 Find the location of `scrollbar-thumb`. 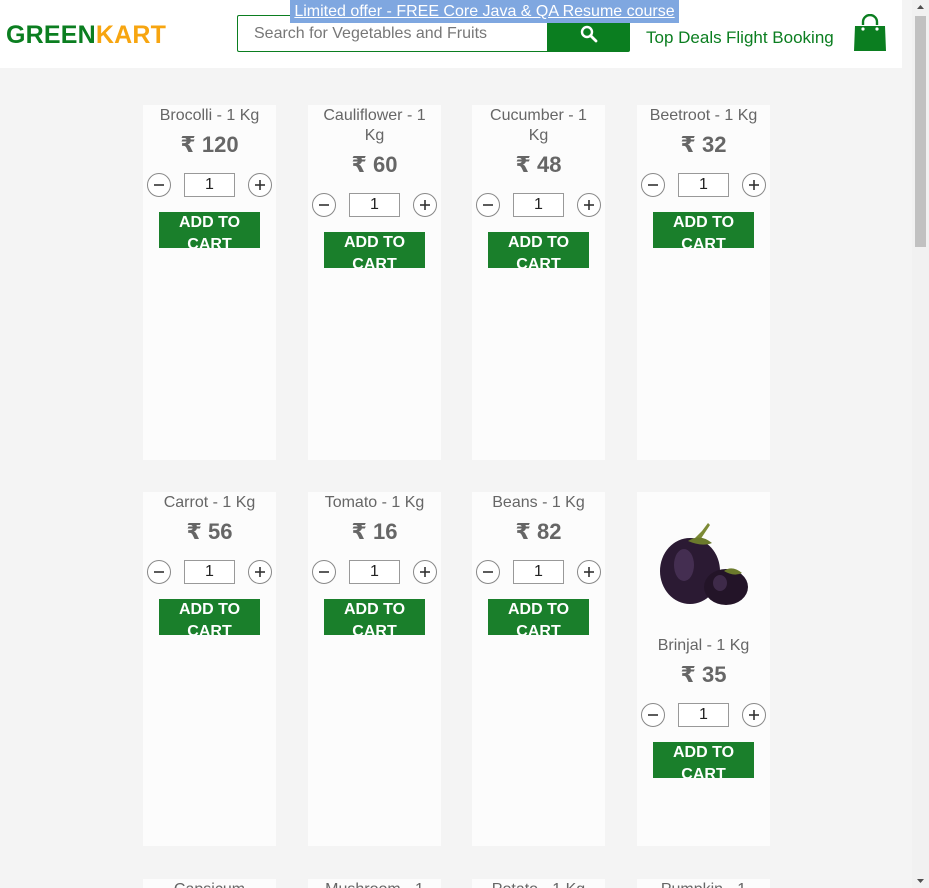

scrollbar-thumb is located at coordinates (920, 131).